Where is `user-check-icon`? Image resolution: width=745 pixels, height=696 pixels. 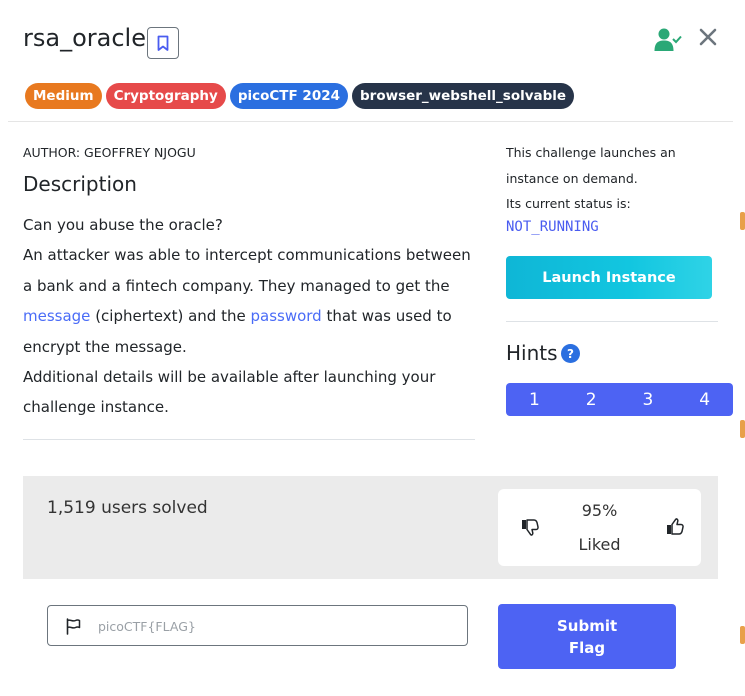 user-check-icon is located at coordinates (668, 40).